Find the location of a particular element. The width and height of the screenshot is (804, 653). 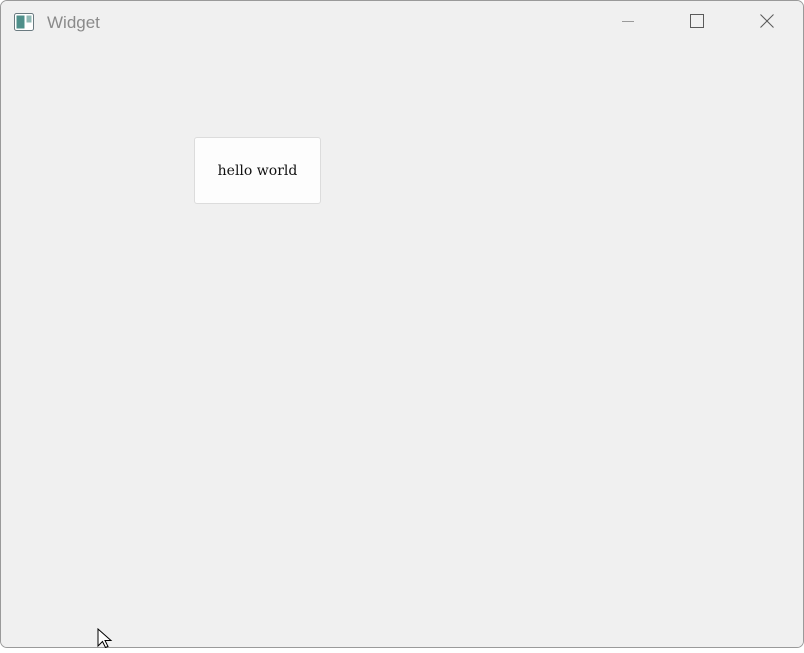

close-icon is located at coordinates (767, 23).